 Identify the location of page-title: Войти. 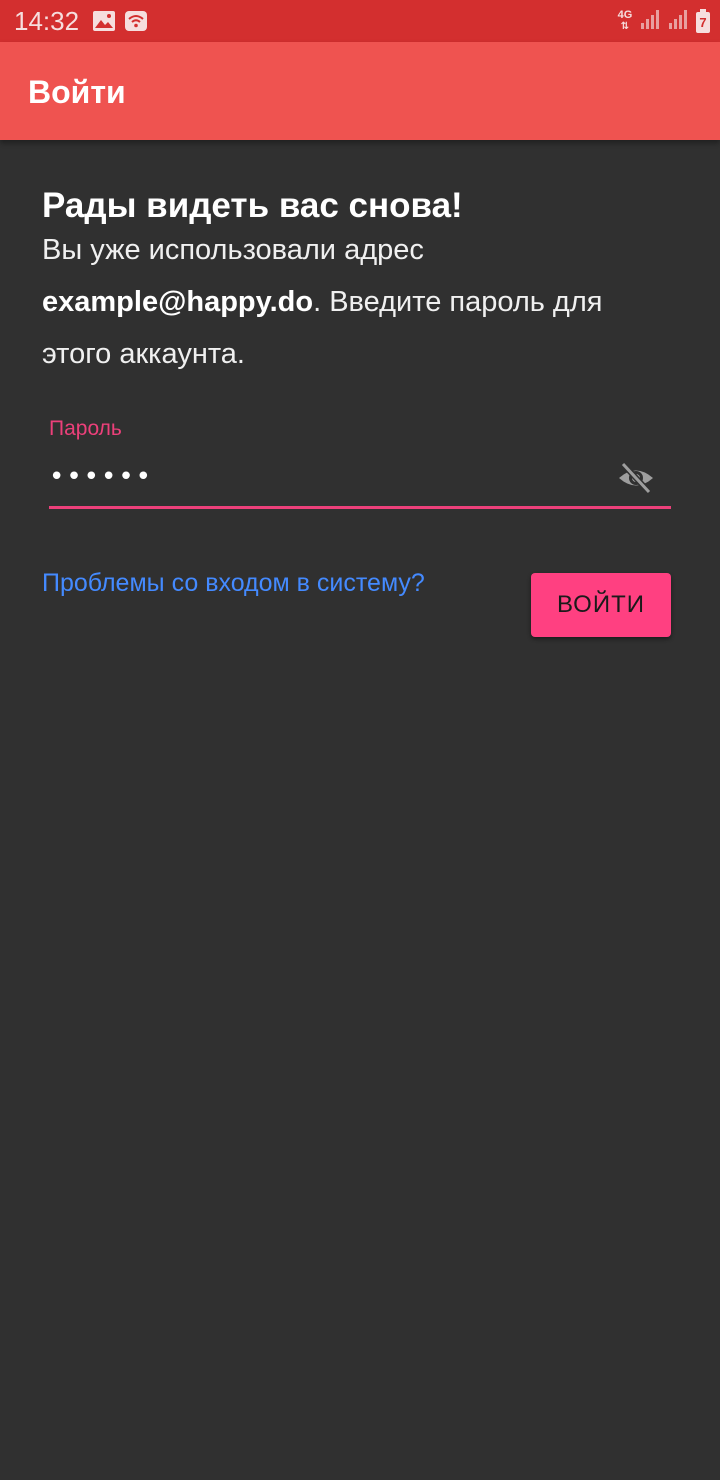
(77, 92).